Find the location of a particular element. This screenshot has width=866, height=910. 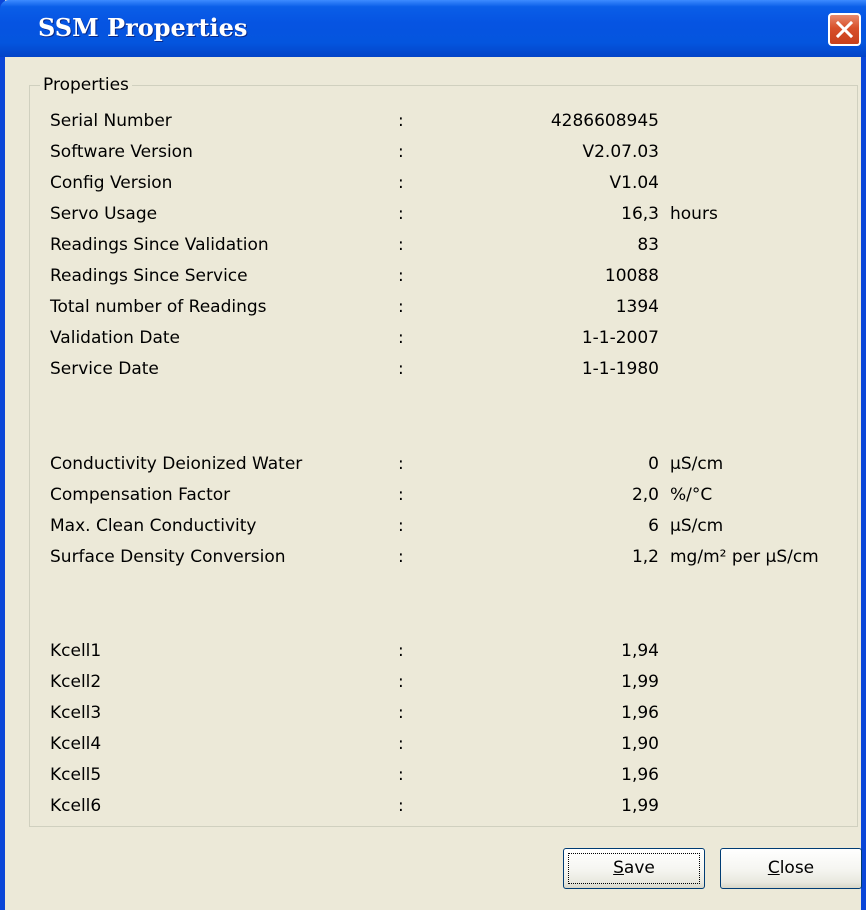

property-row: Conductivity Deionized Water: 0 µS/cm is located at coordinates (435, 464).